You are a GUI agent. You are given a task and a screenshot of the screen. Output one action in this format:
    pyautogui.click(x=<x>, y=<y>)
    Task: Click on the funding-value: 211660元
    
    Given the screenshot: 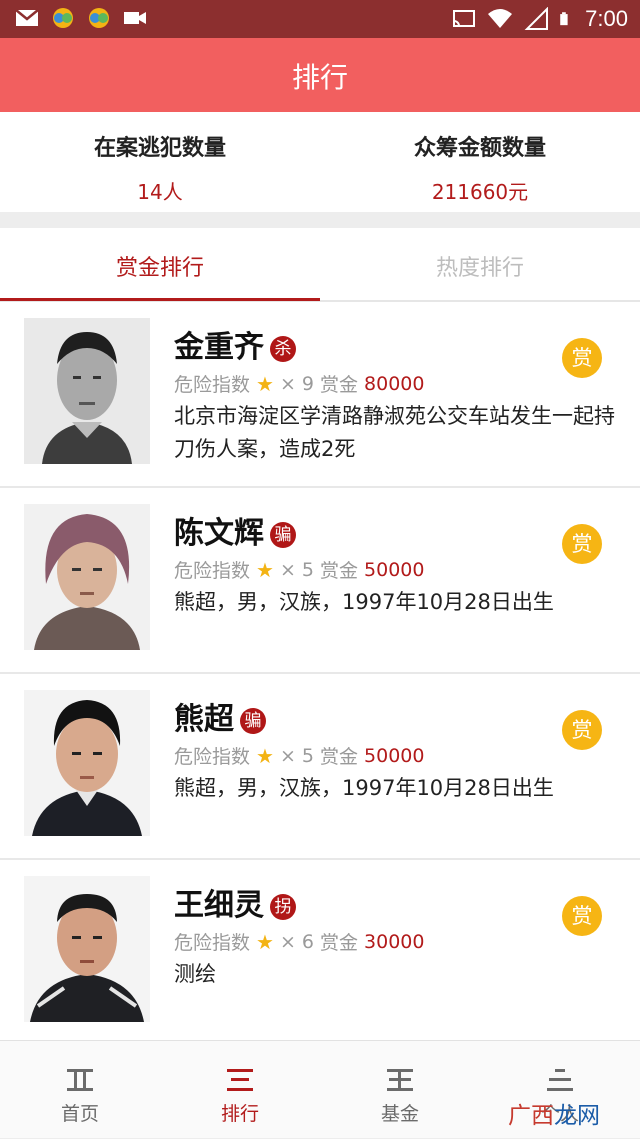 What is the action you would take?
    pyautogui.click(x=480, y=192)
    